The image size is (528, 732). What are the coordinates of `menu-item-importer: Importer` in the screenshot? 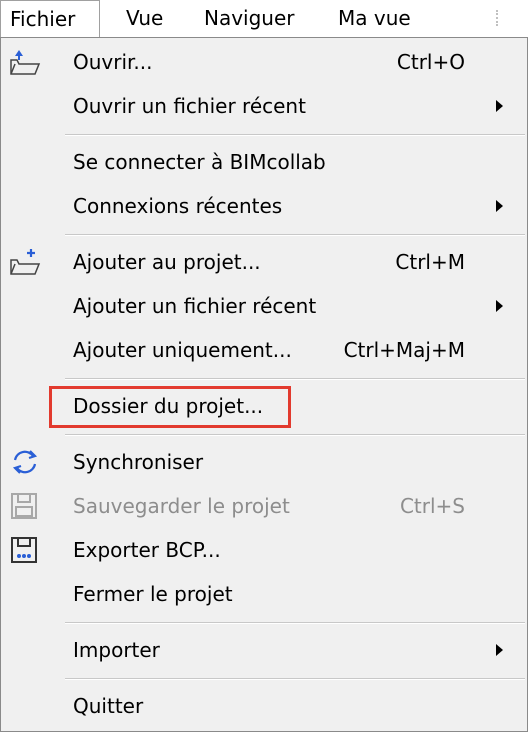 It's located at (264, 650).